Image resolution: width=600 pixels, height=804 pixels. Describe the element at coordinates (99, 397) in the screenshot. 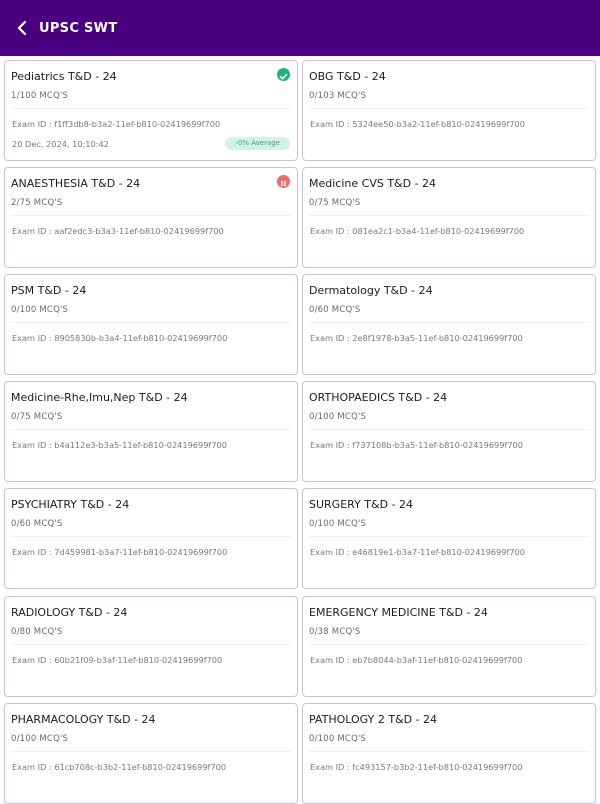

I see `exam-title: Medicine-Rhe,Imu,Nep T&D - 24` at that location.